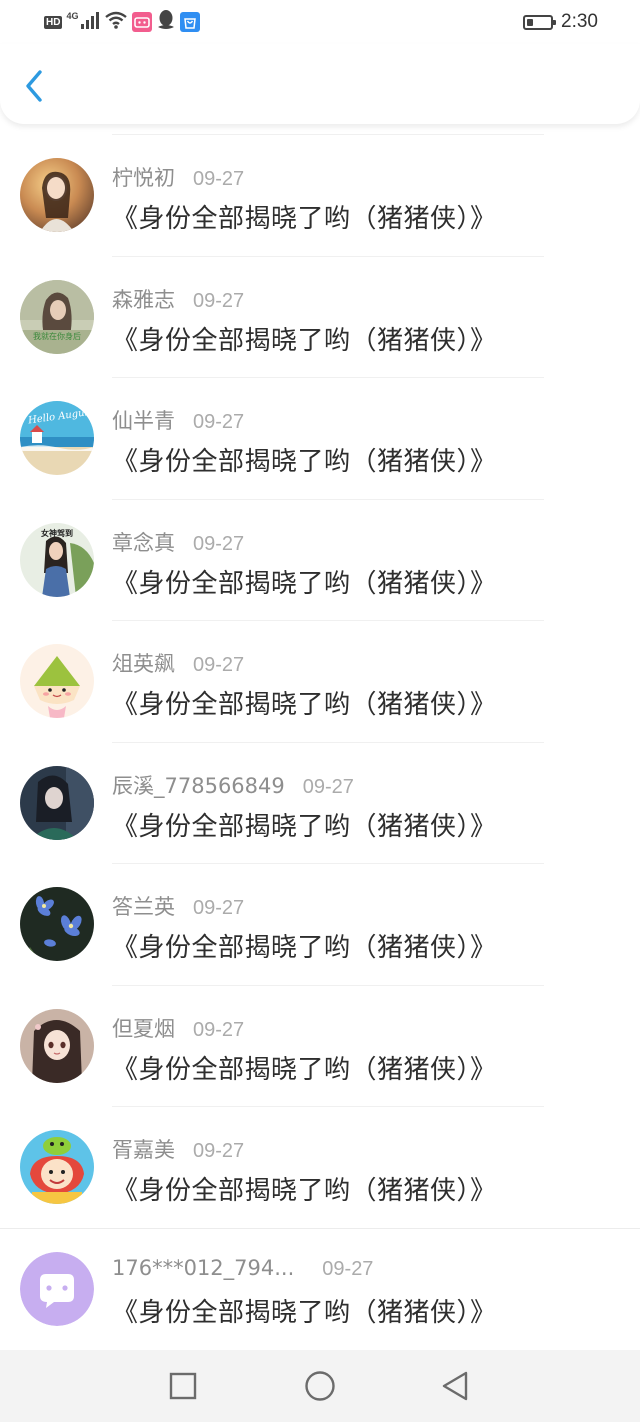 The height and width of the screenshot is (1422, 640). Describe the element at coordinates (320, 1045) in the screenshot. I see `list-item: 但夏烟 09-27 《身份全部揭晓了哟（猪猪侠）》` at that location.